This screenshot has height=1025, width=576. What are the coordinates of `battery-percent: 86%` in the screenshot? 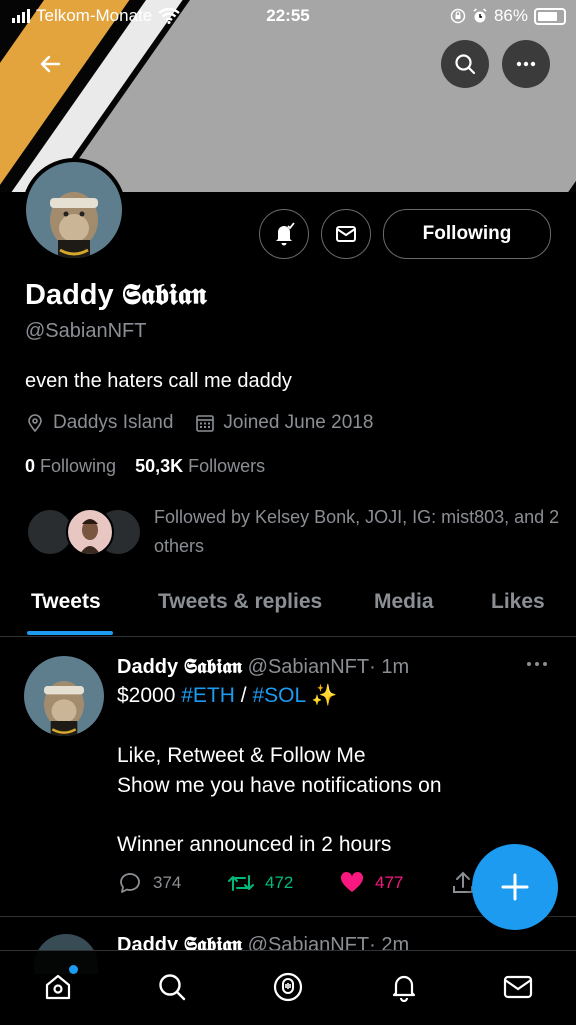 It's located at (510, 15).